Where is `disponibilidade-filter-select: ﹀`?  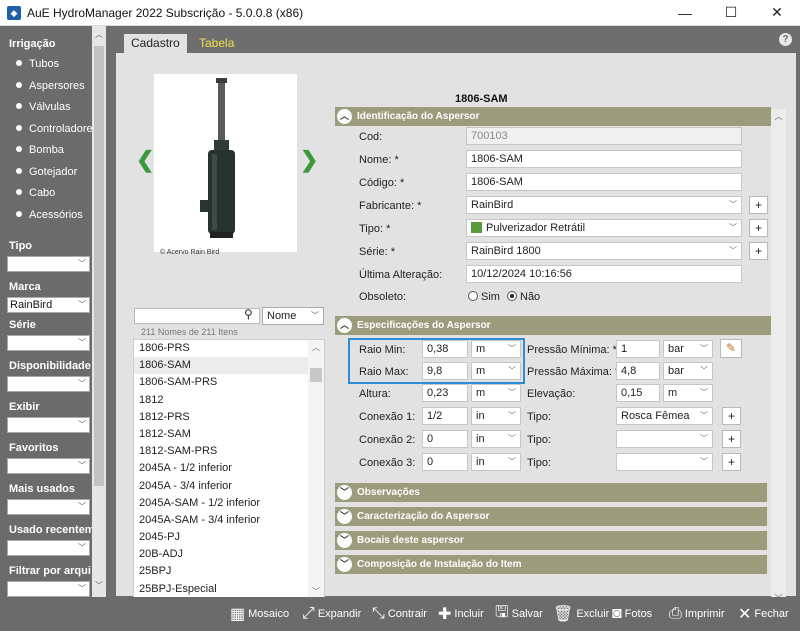
disponibilidade-filter-select: ﹀ is located at coordinates (48, 384).